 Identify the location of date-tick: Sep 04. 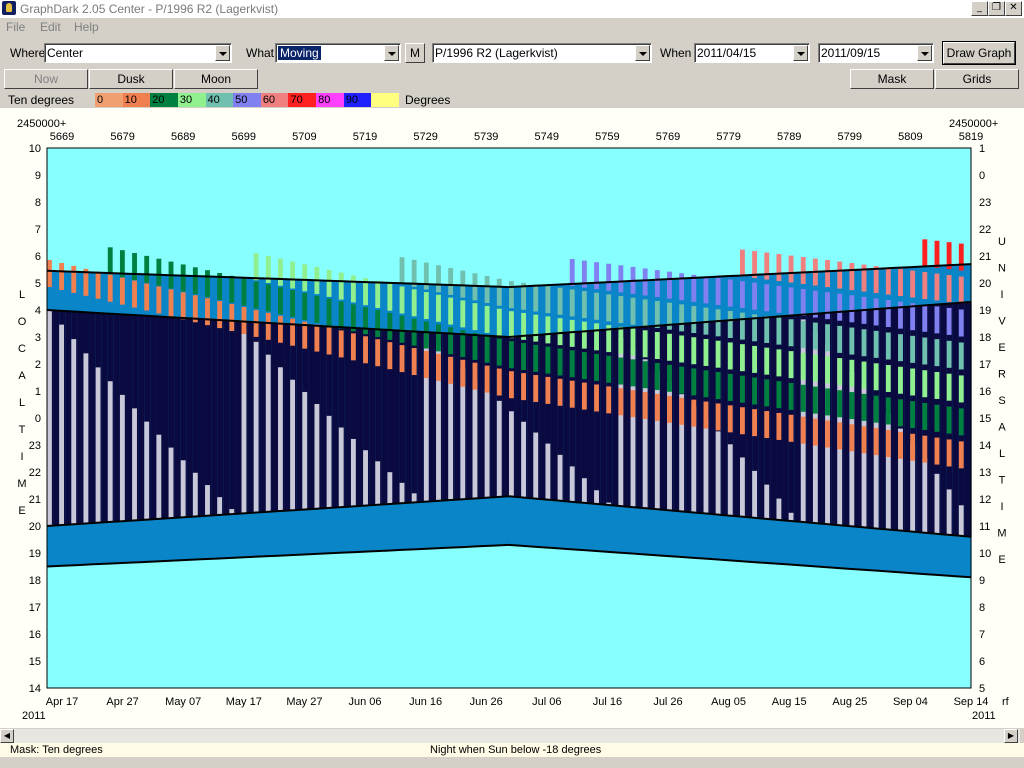
(910, 702).